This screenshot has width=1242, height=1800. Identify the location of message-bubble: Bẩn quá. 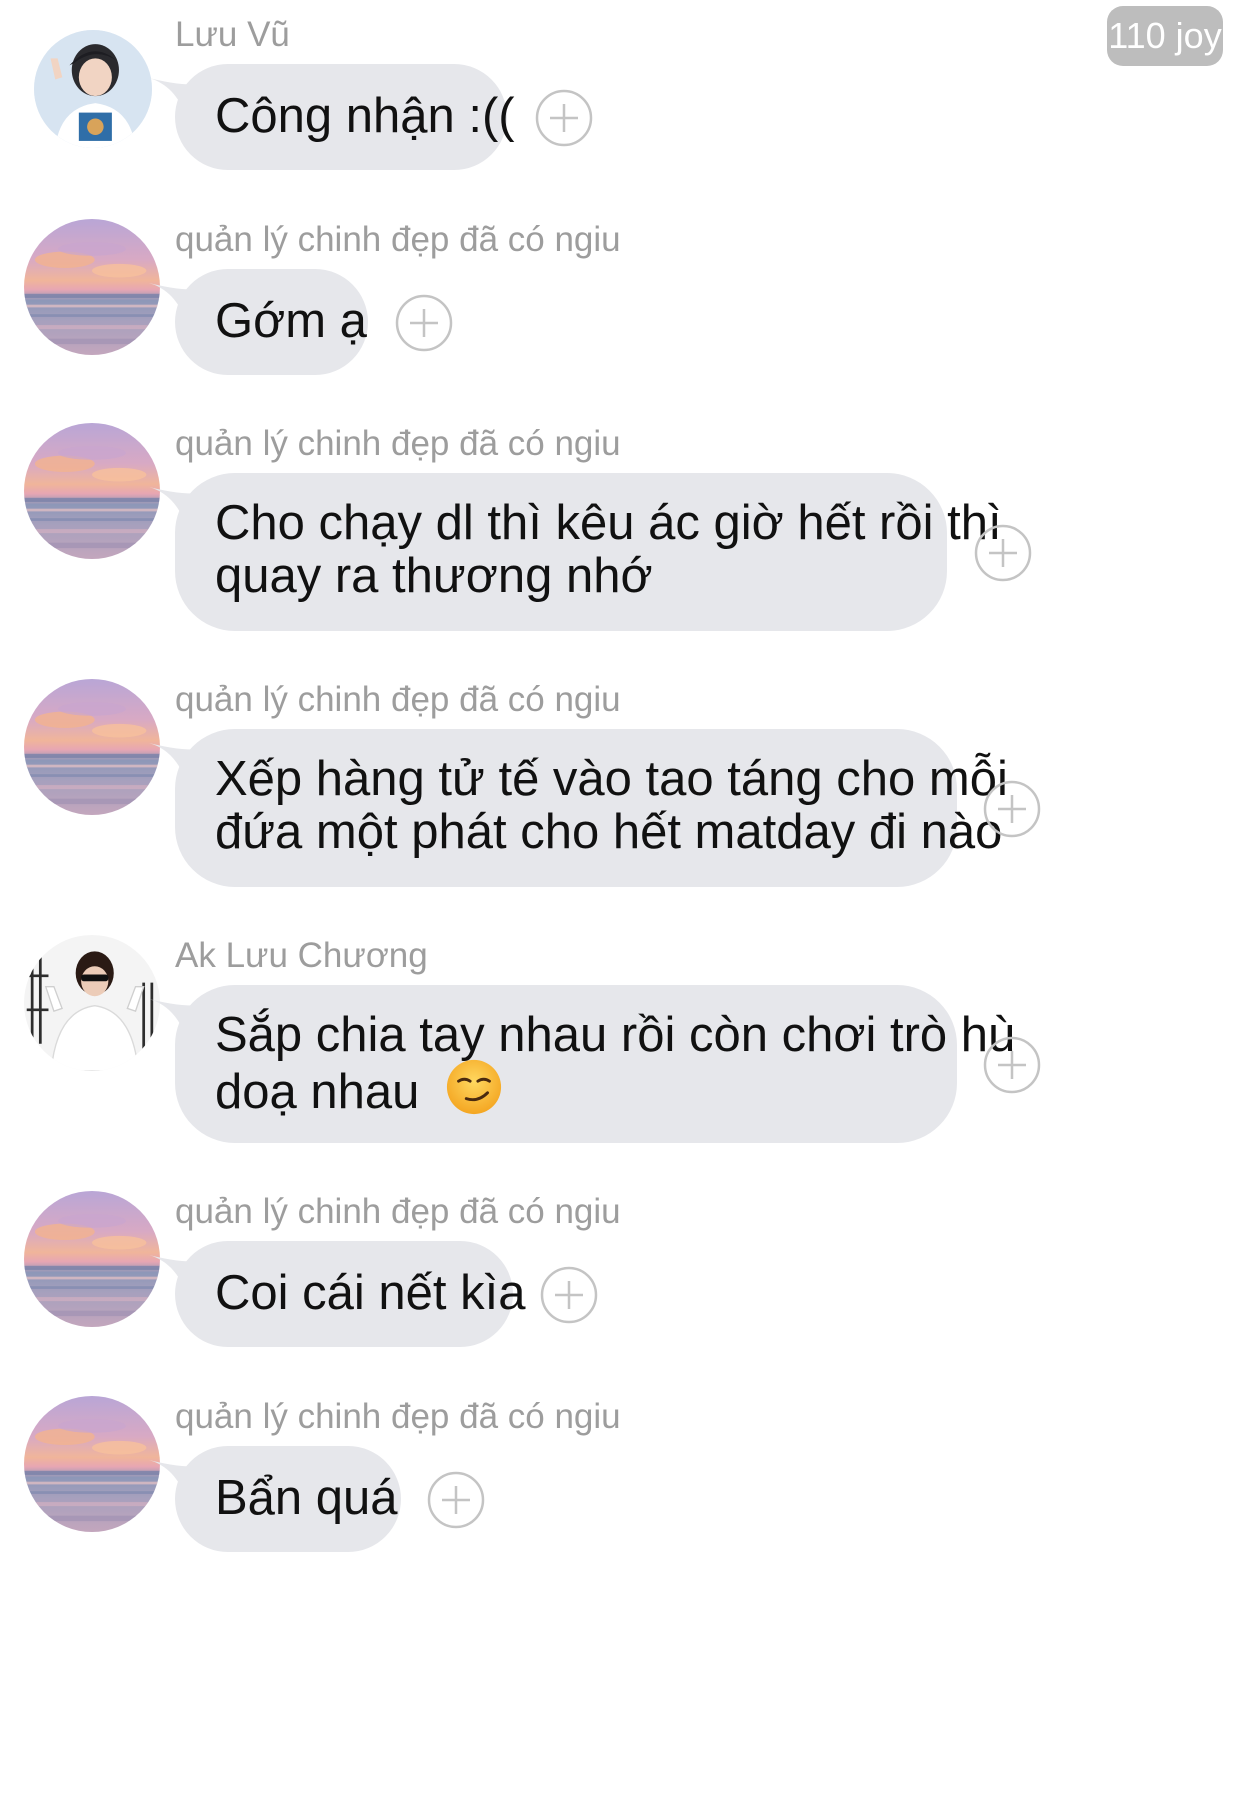
(288, 1499).